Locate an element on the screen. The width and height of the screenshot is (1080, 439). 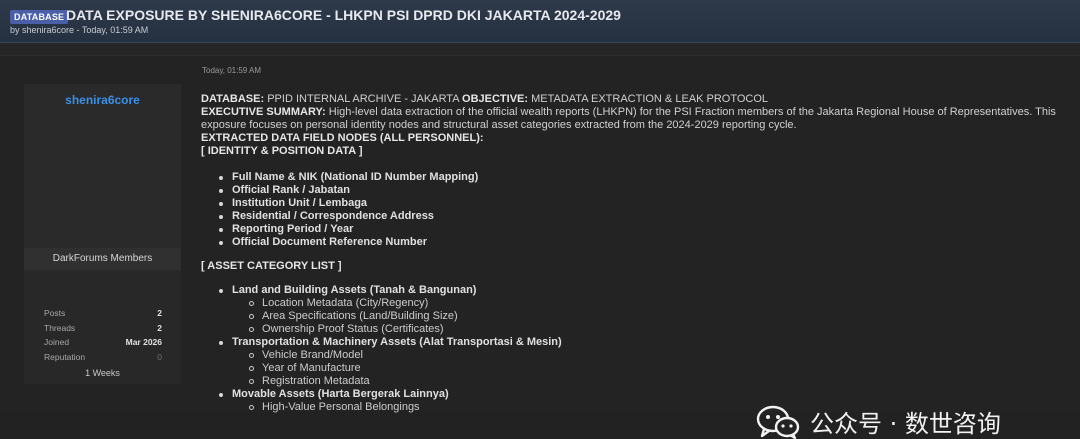
stat-label: Reputation is located at coordinates (65, 356).